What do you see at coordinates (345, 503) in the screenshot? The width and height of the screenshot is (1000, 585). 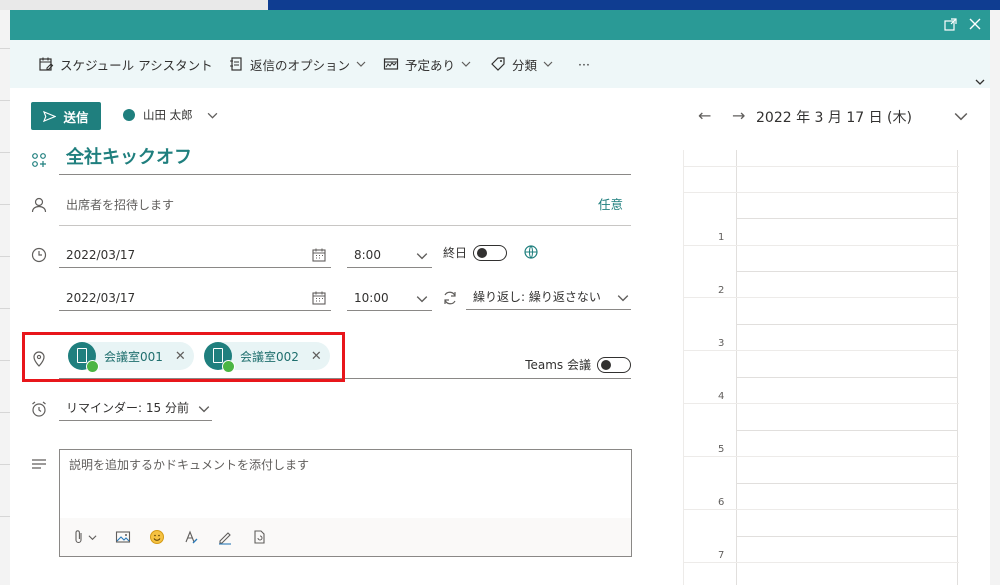 I see `description-editor: 説明を追加するかドキュメントを添付します` at bounding box center [345, 503].